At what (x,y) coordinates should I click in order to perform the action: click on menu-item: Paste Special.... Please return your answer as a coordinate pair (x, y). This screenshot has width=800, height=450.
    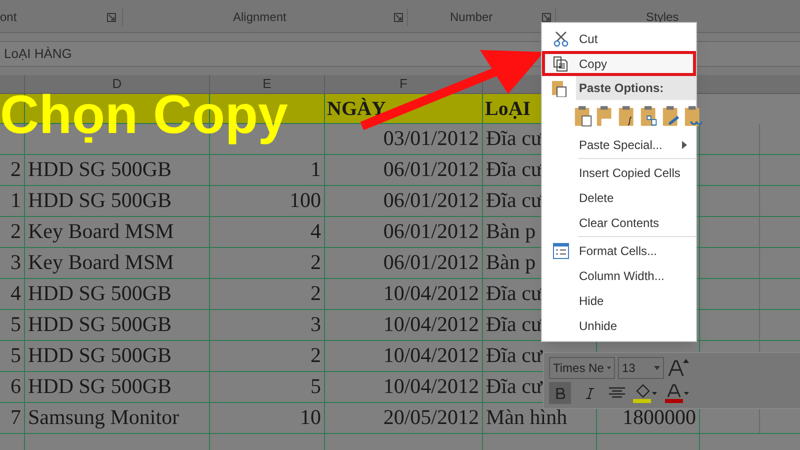
    Looking at the image, I should click on (619, 144).